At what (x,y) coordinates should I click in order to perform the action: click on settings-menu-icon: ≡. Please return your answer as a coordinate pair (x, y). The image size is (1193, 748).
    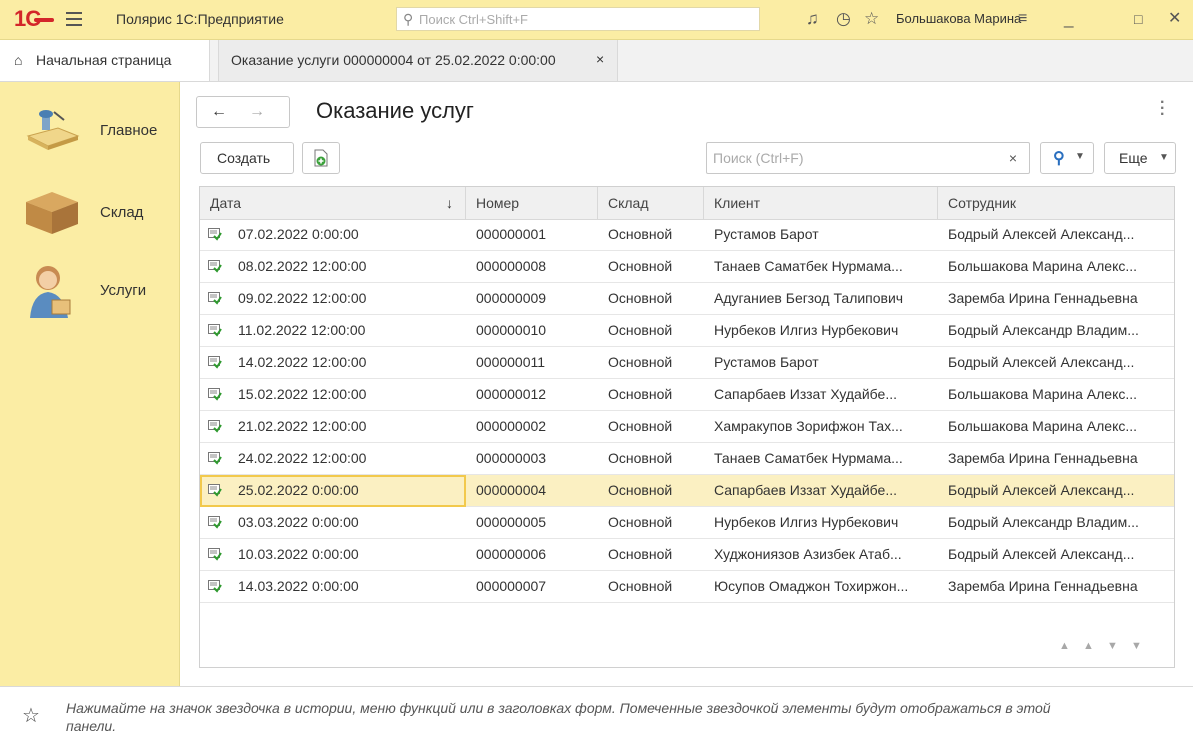
    Looking at the image, I should click on (1022, 19).